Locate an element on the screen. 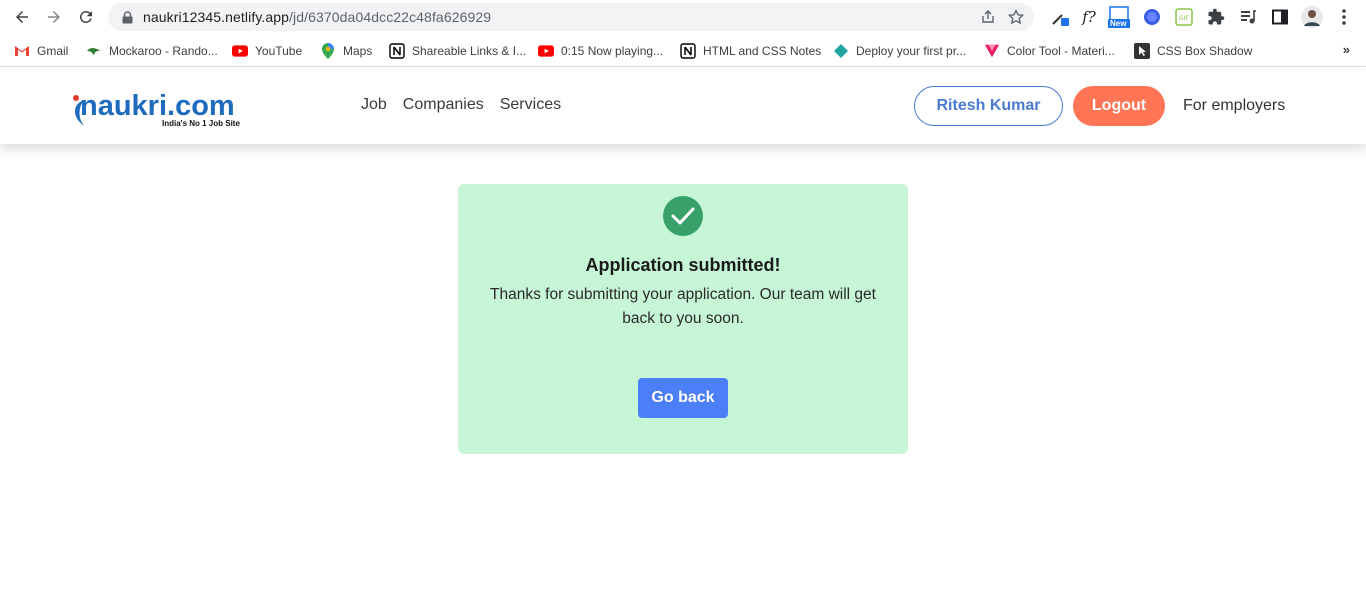  media-queue-icon is located at coordinates (1248, 17).